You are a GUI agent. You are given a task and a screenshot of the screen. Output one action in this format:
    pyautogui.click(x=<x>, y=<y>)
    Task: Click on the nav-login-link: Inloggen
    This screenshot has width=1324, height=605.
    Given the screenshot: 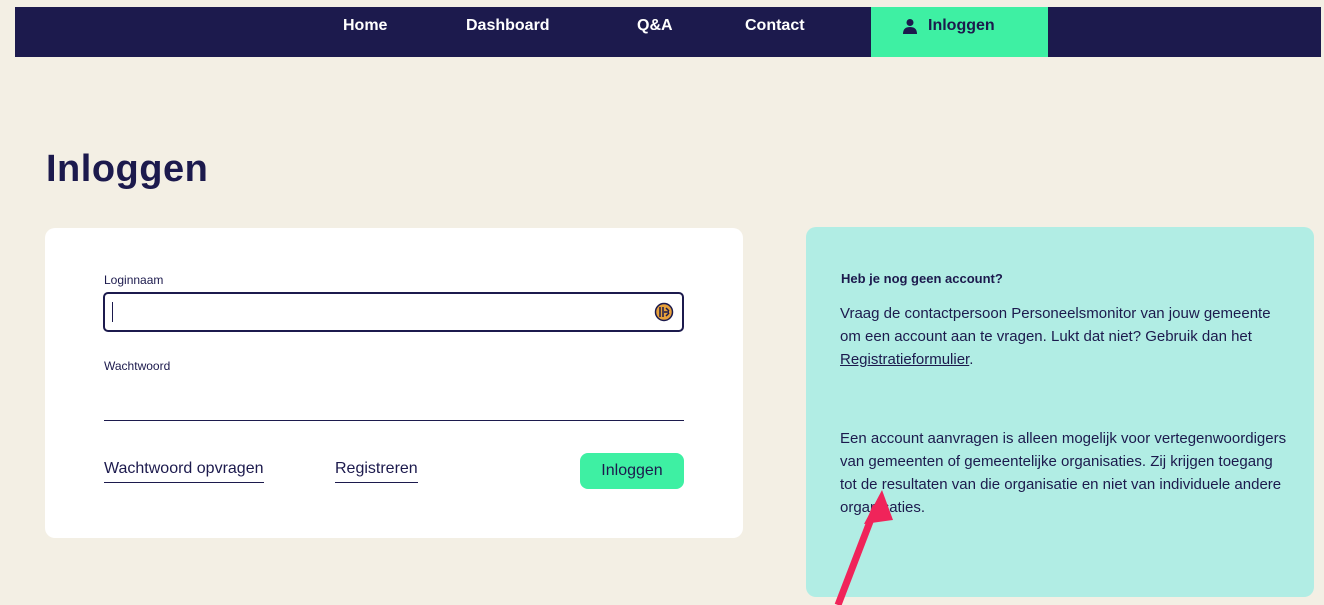 What is the action you would take?
    pyautogui.click(x=959, y=32)
    